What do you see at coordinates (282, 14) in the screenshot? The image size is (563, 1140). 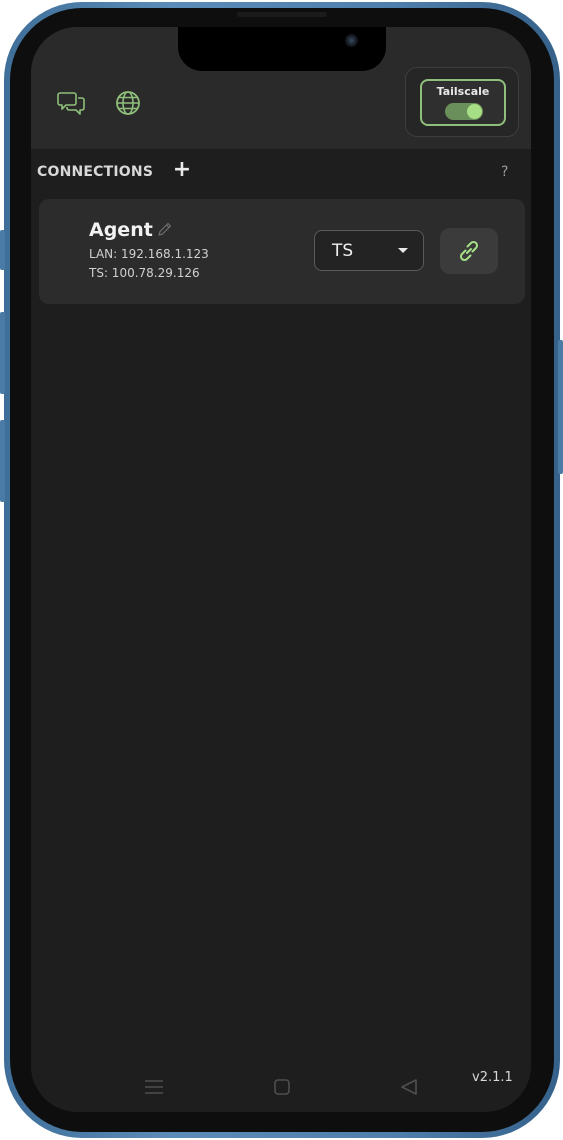 I see `earpiece-speaker` at bounding box center [282, 14].